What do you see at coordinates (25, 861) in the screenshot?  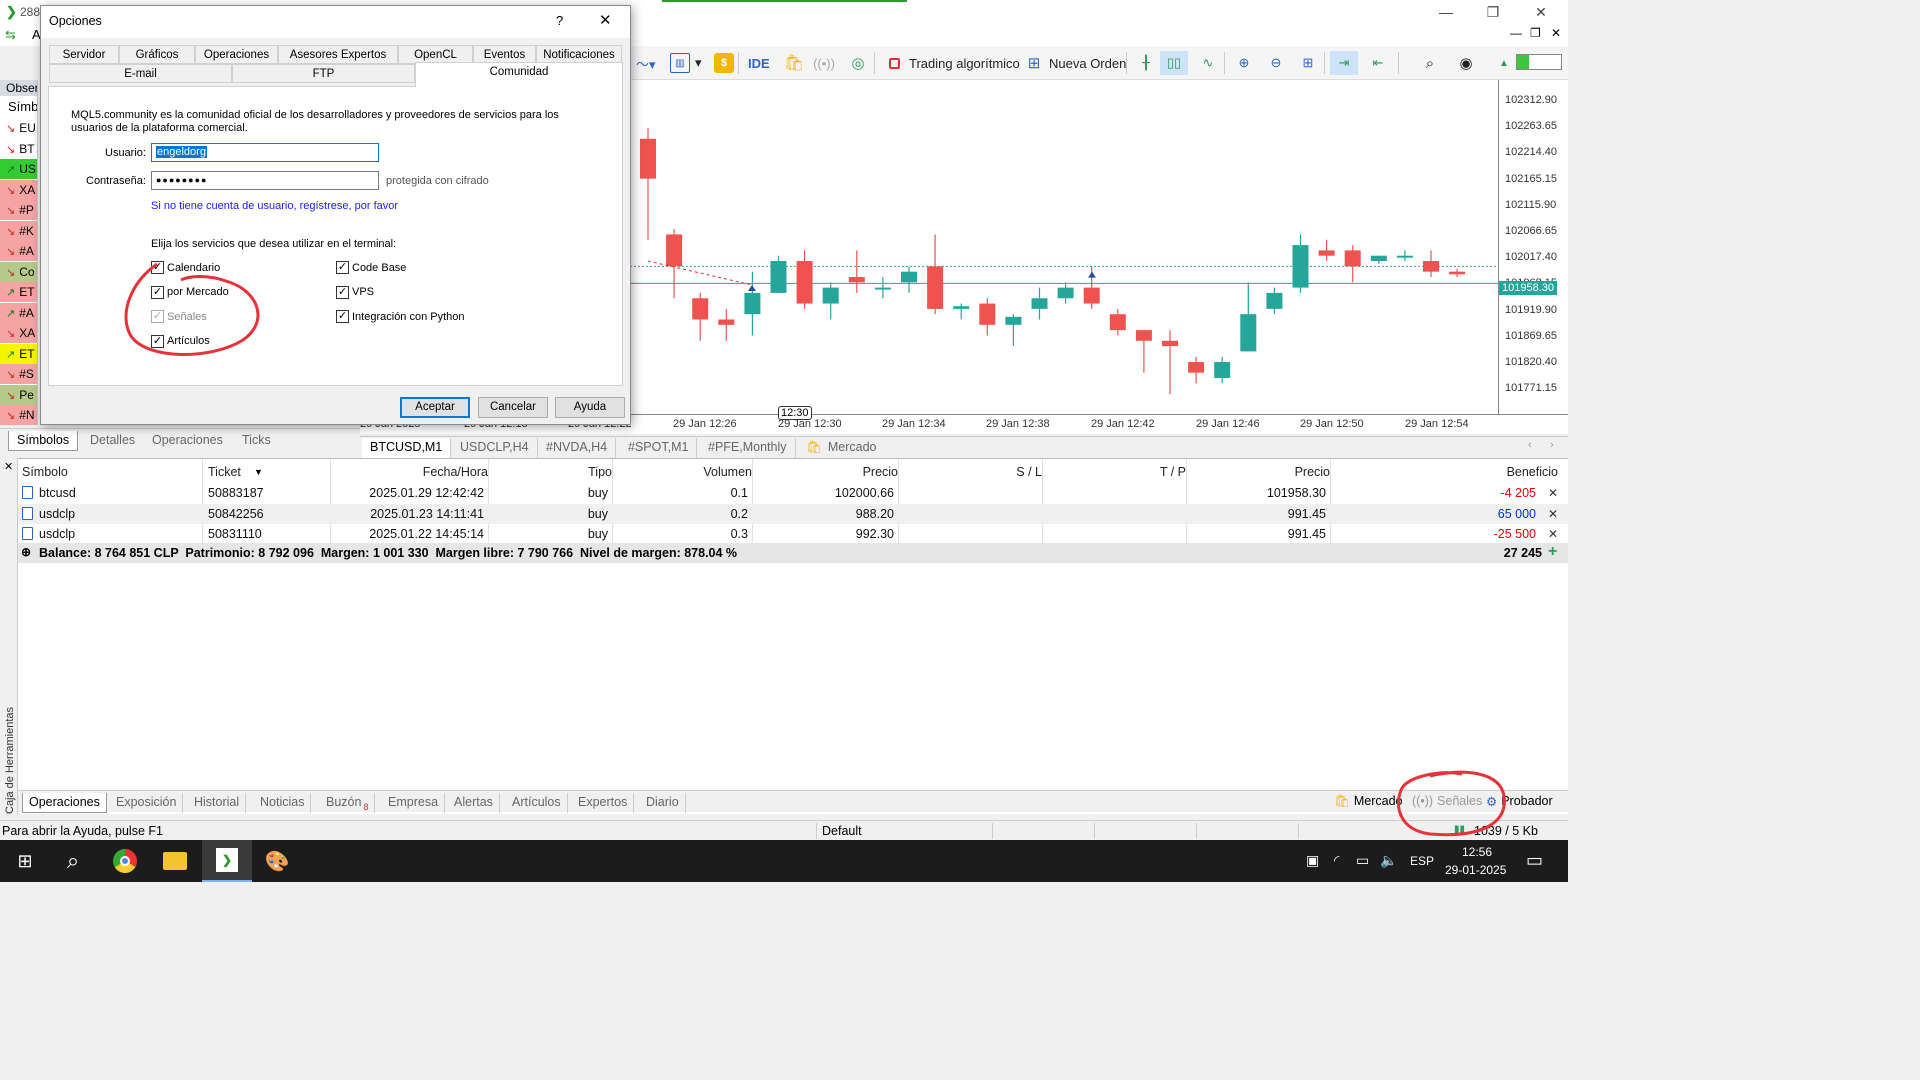 I see `start-button: ⊞` at bounding box center [25, 861].